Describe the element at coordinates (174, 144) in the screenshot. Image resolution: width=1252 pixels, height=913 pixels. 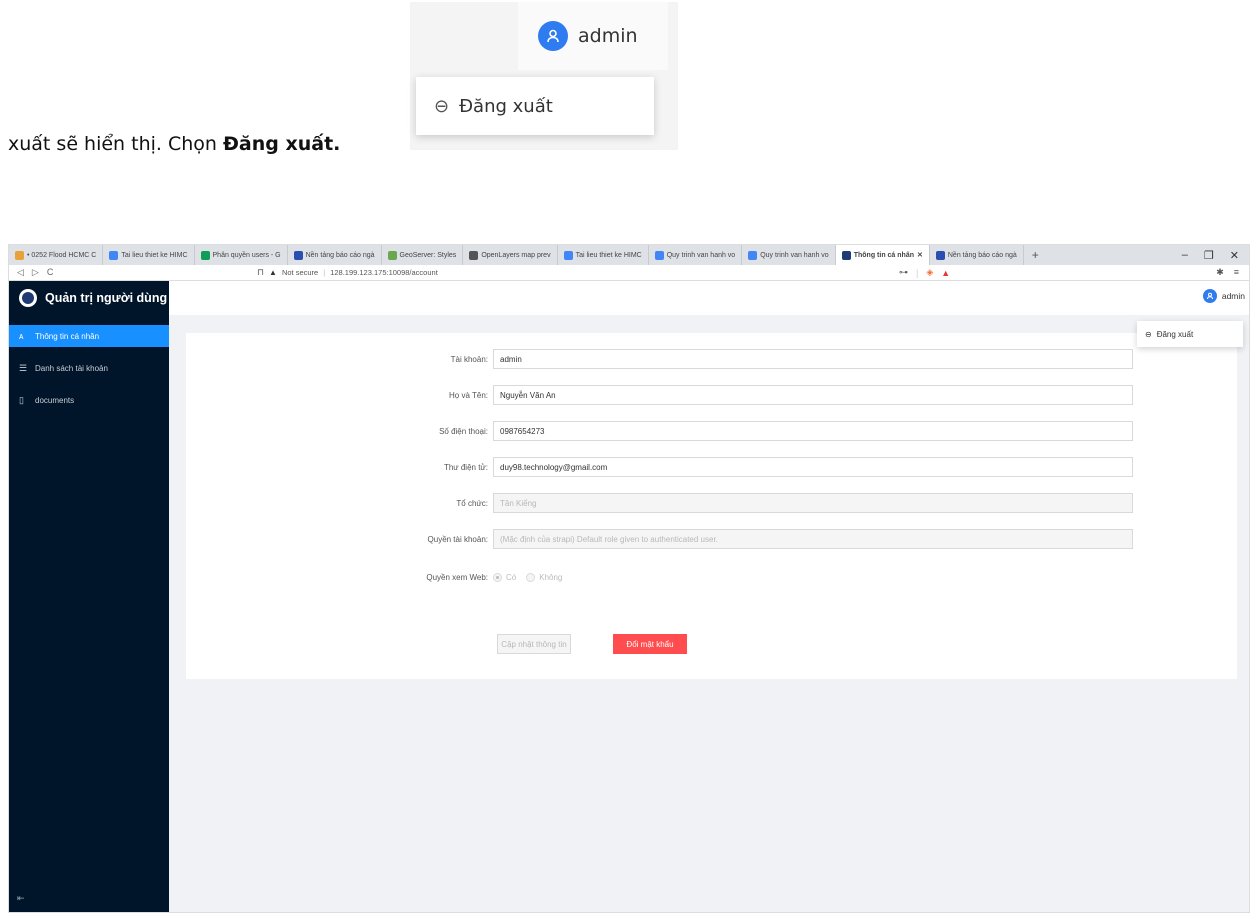
I see `instruction-text: xuất sẽ hiển thị. Chọn Đăng xuất.` at that location.